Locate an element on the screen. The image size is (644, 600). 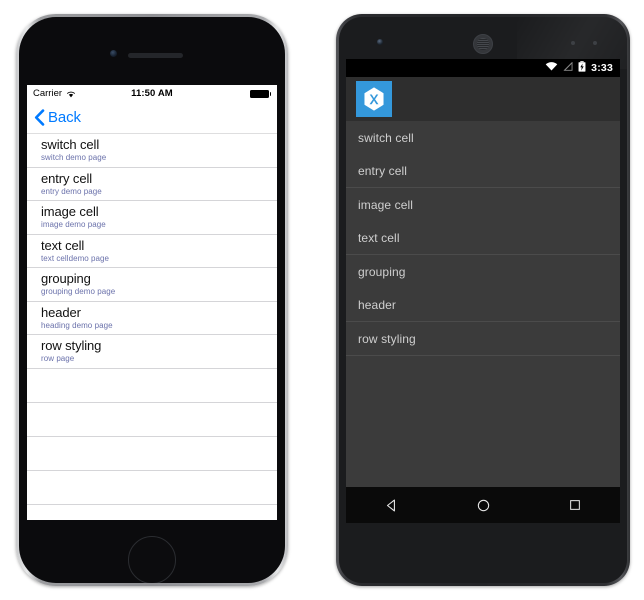
xamarin-logo-icon is located at coordinates (374, 99).